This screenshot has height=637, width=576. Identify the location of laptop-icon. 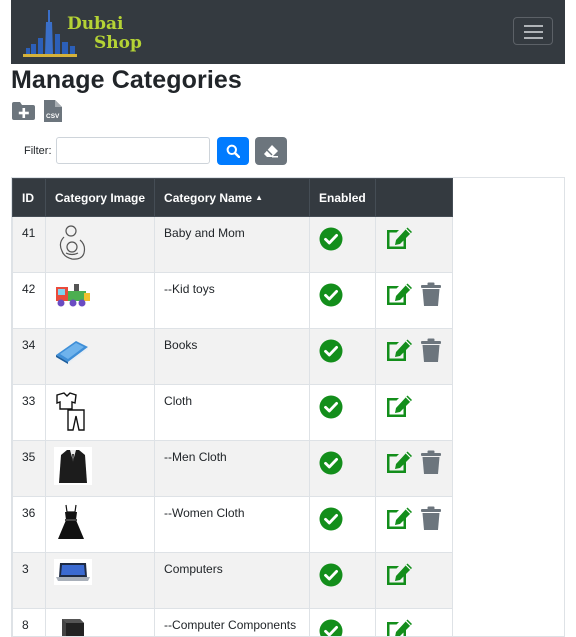
(73, 581).